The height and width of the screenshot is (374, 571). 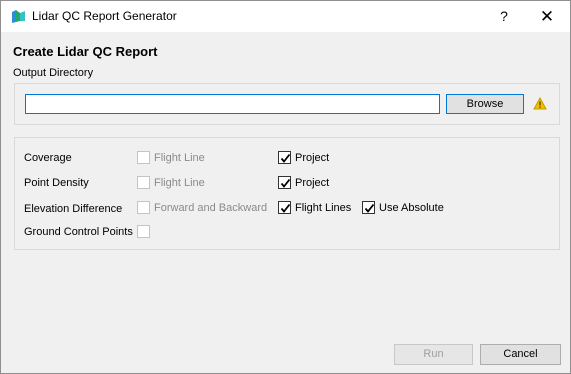 I want to click on elevation-use-absolute-checkbox, so click(x=368, y=207).